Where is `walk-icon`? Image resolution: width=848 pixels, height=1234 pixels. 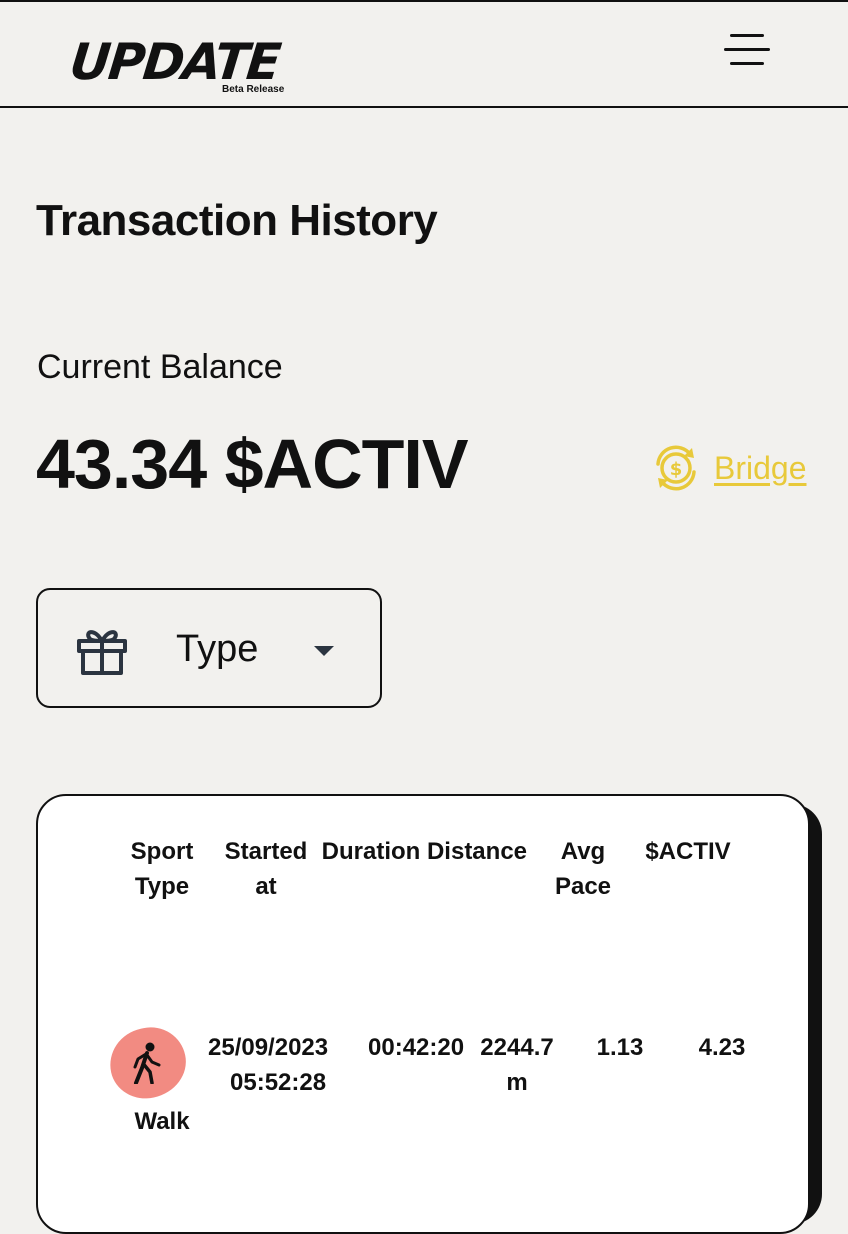
walk-icon is located at coordinates (147, 1063).